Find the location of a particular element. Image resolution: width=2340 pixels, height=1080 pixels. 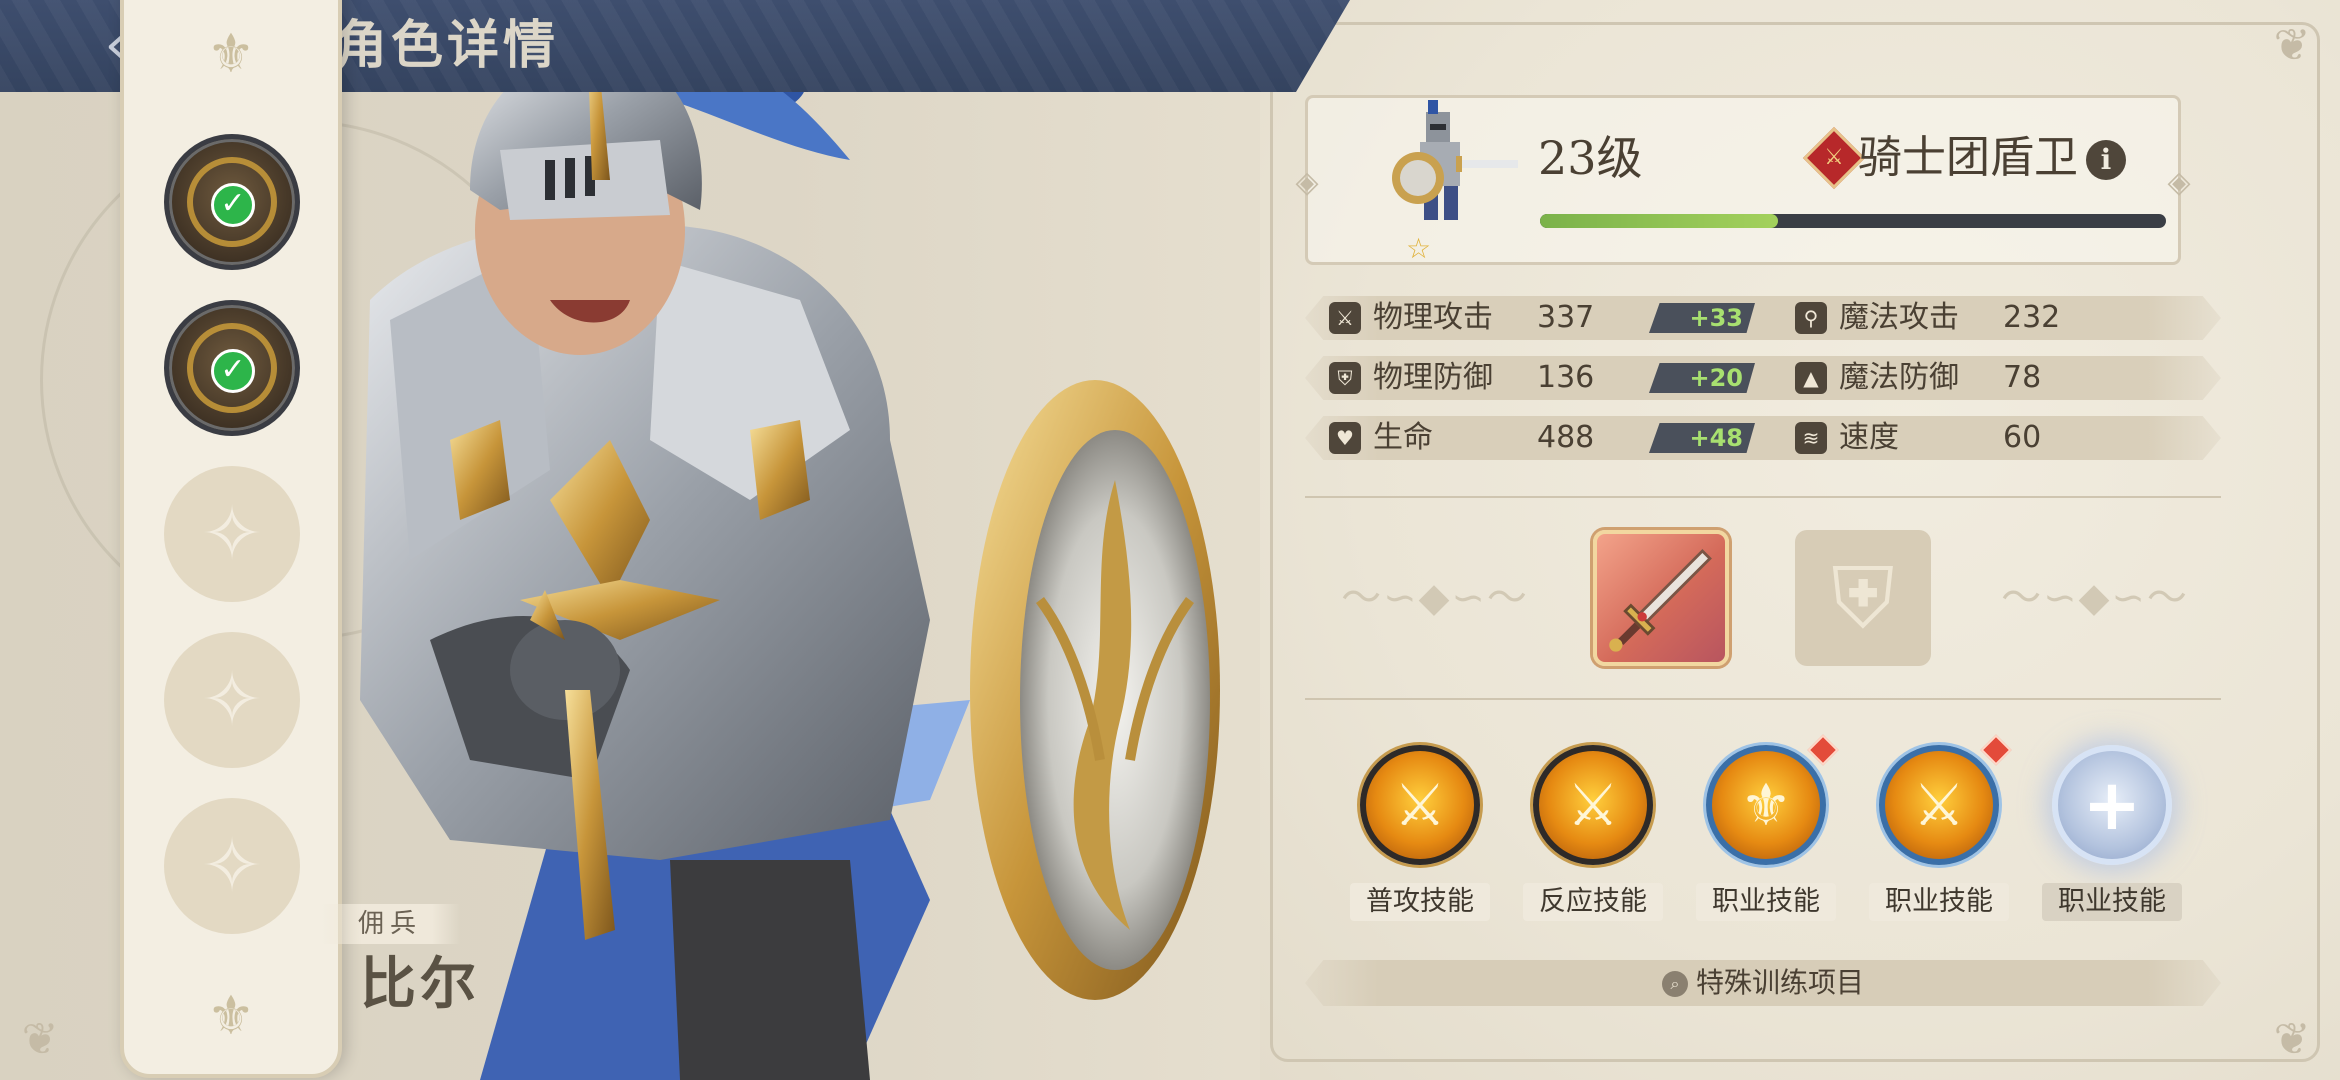

skill-reaction: ⚔ 反应技能 is located at coordinates (1593, 835).